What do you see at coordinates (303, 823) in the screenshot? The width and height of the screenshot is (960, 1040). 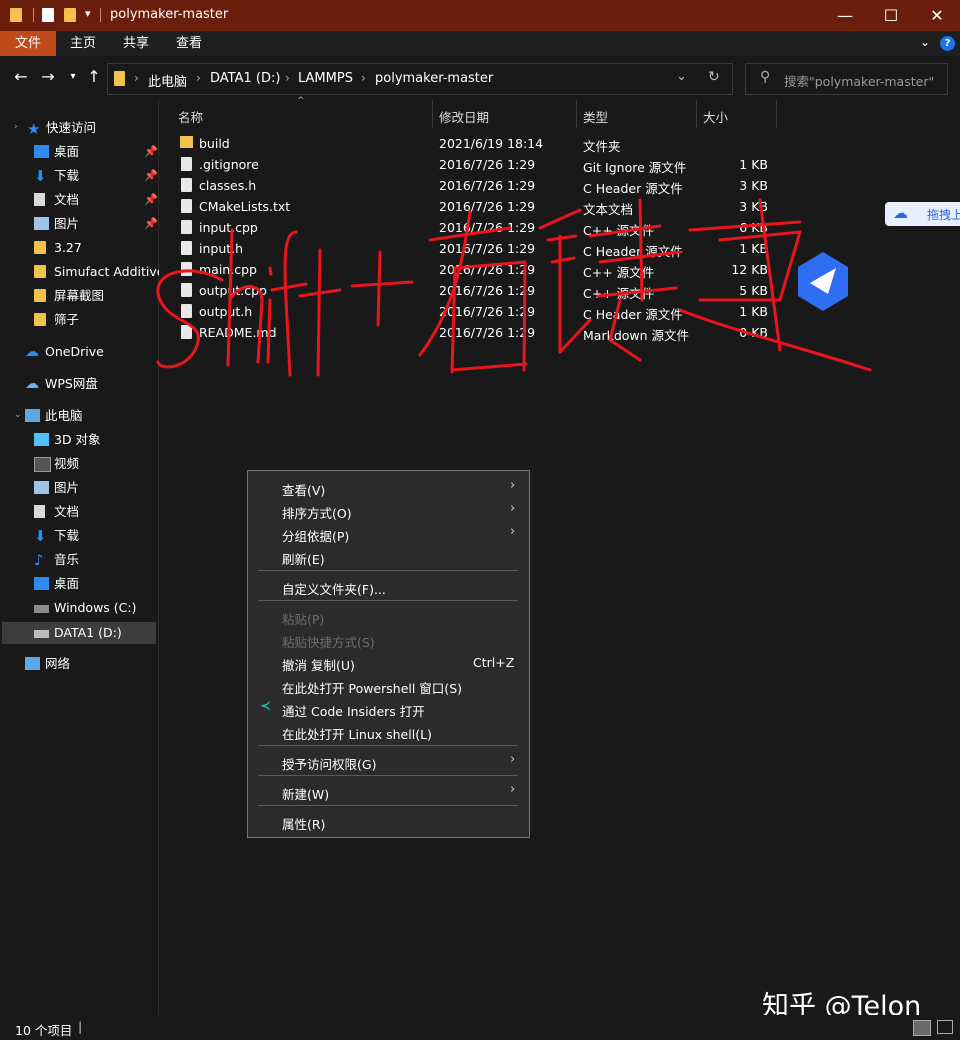 I see `menu-item-properties: 属性(R)` at bounding box center [303, 823].